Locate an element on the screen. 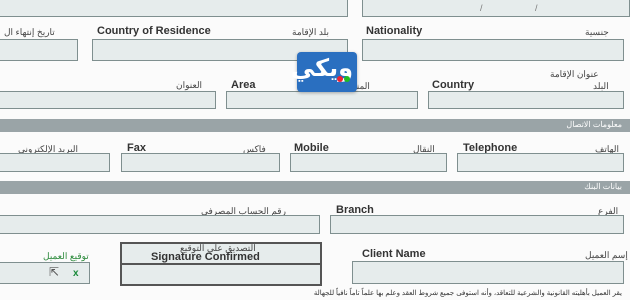  mouse-cursor-icon: ⇱ is located at coordinates (54, 272).